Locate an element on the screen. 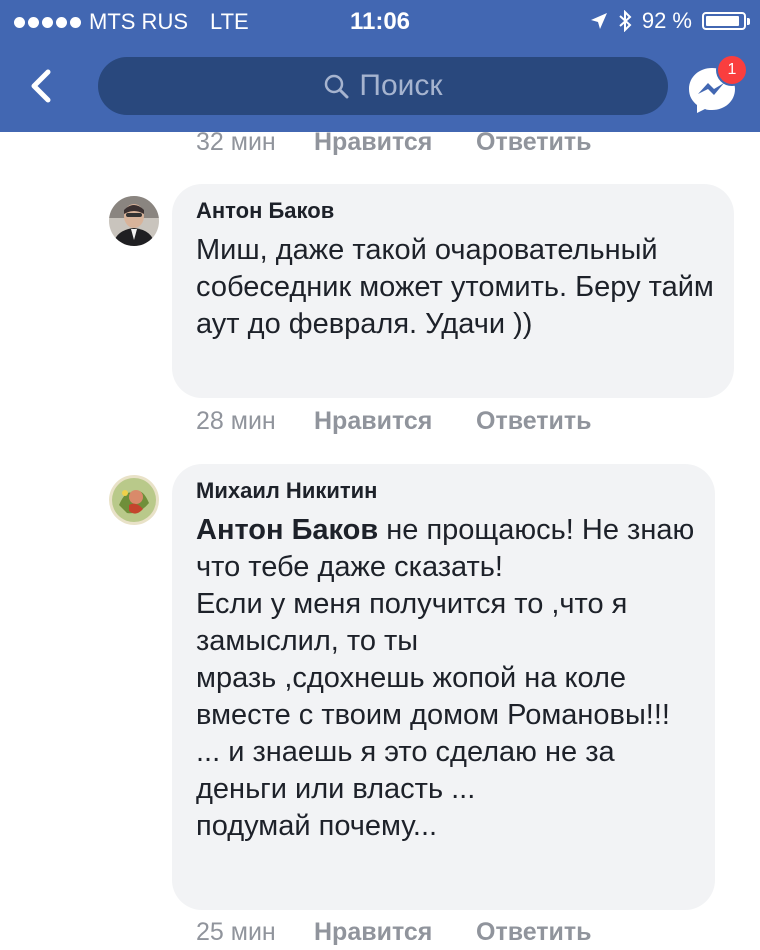 Image resolution: width=760 pixels, height=950 pixels. search-input: Поиск is located at coordinates (383, 86).